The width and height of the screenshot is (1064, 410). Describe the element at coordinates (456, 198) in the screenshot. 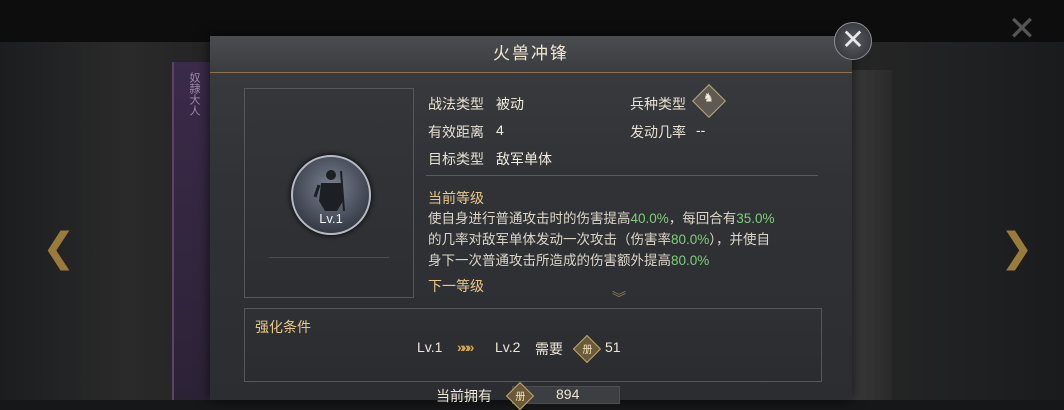

I see `current-level-title: 当前等级` at that location.